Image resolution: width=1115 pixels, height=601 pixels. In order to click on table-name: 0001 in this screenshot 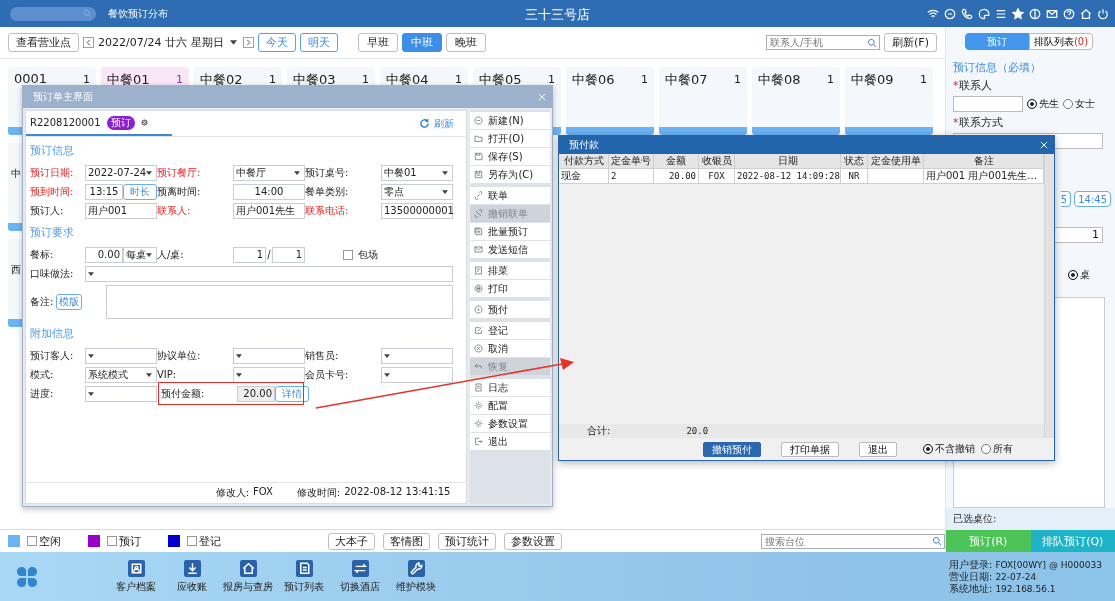, I will do `click(31, 78)`.